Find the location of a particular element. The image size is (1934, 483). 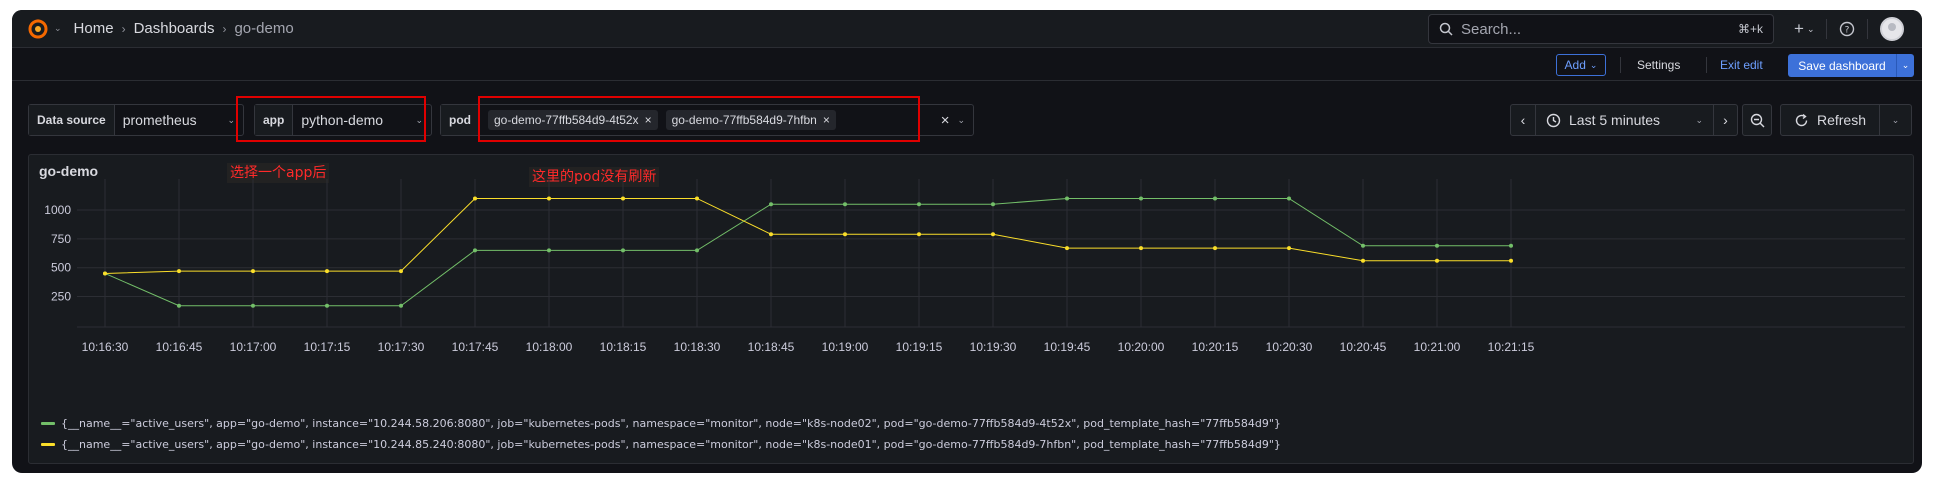

nav-actions: + ⌄ ? is located at coordinates (1849, 29).